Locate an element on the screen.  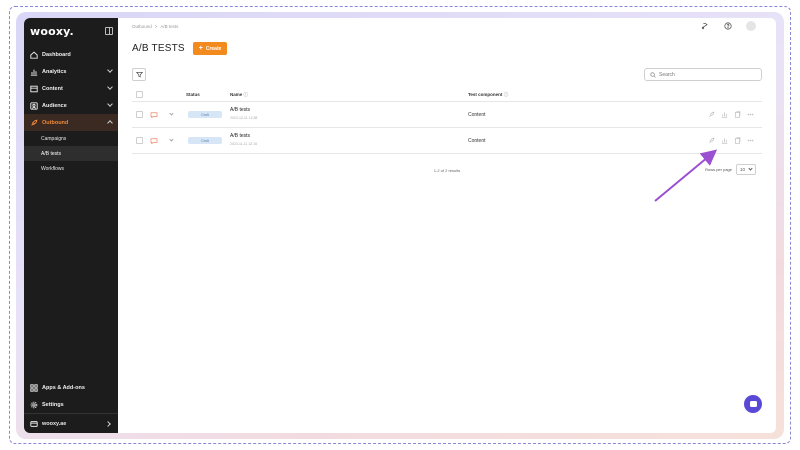
search-box is located at coordinates (703, 74).